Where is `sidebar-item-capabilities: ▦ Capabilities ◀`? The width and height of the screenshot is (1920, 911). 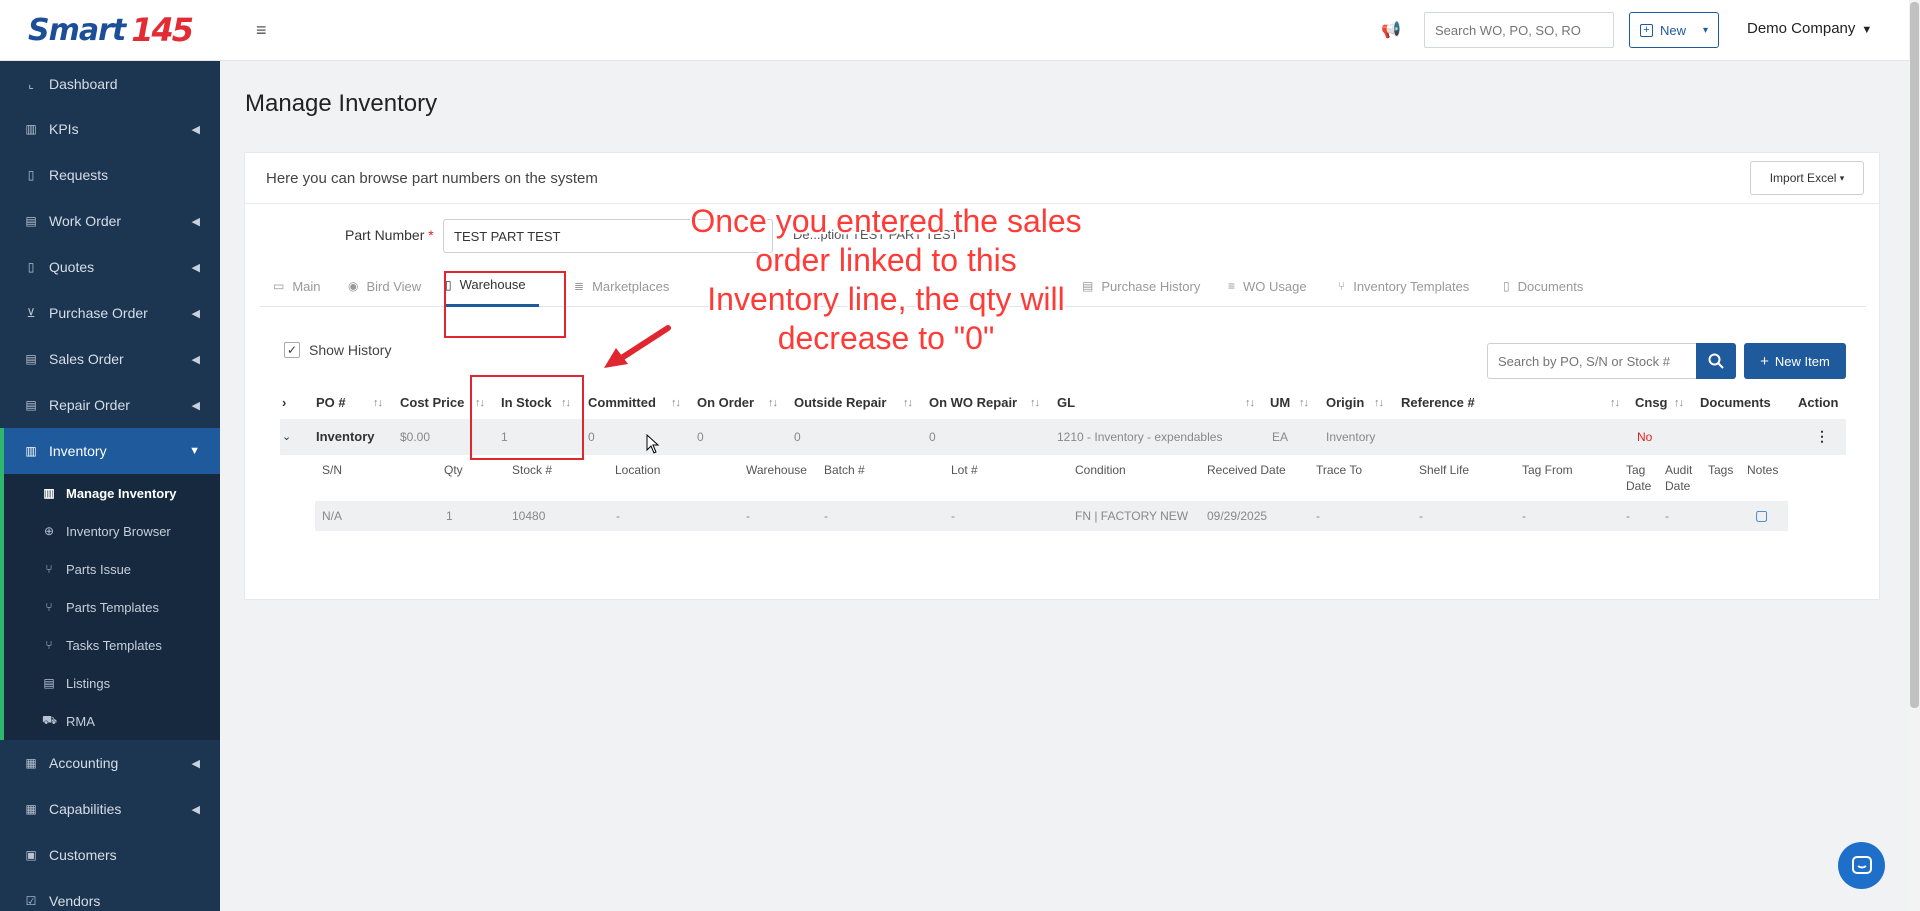
sidebar-item-capabilities: ▦ Capabilities ◀ is located at coordinates (110, 809).